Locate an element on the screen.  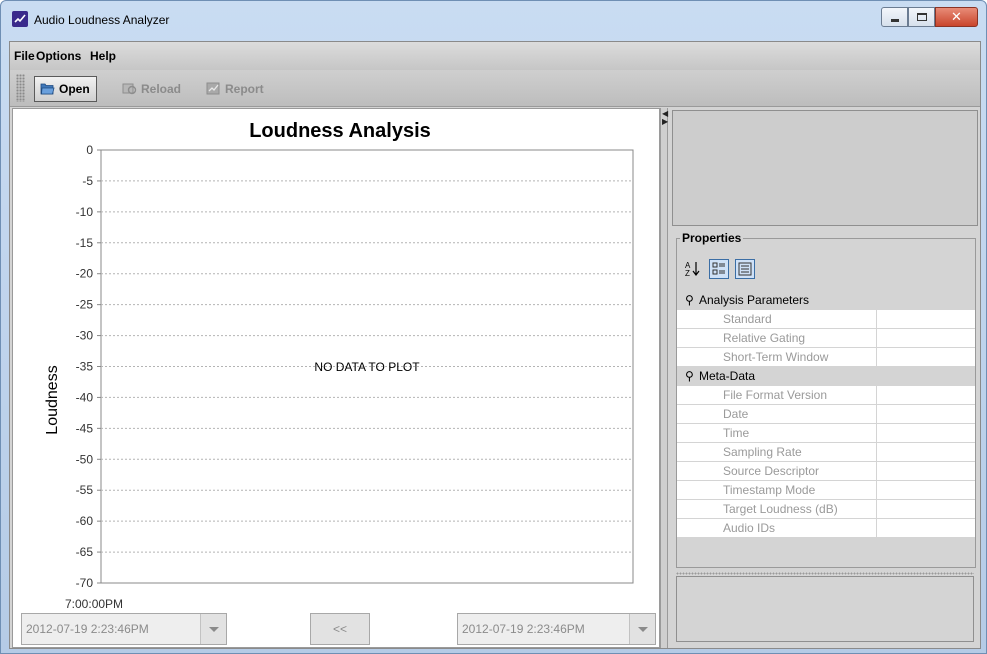
y-tick-label: -10 is located at coordinates (85, 212).